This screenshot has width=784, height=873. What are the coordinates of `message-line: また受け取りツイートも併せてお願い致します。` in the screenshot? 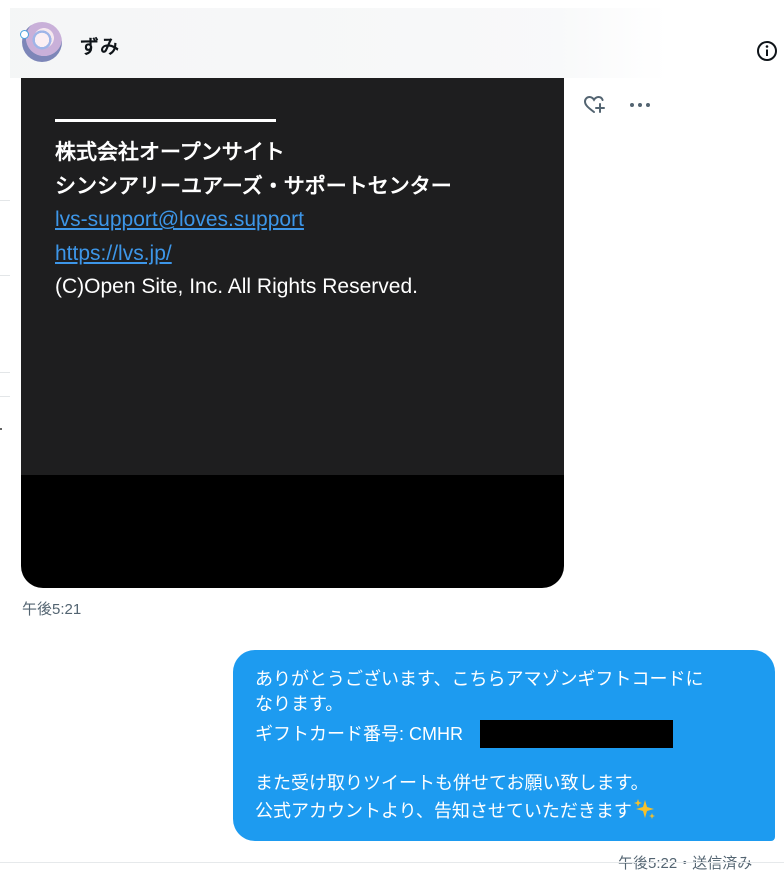 It's located at (452, 783).